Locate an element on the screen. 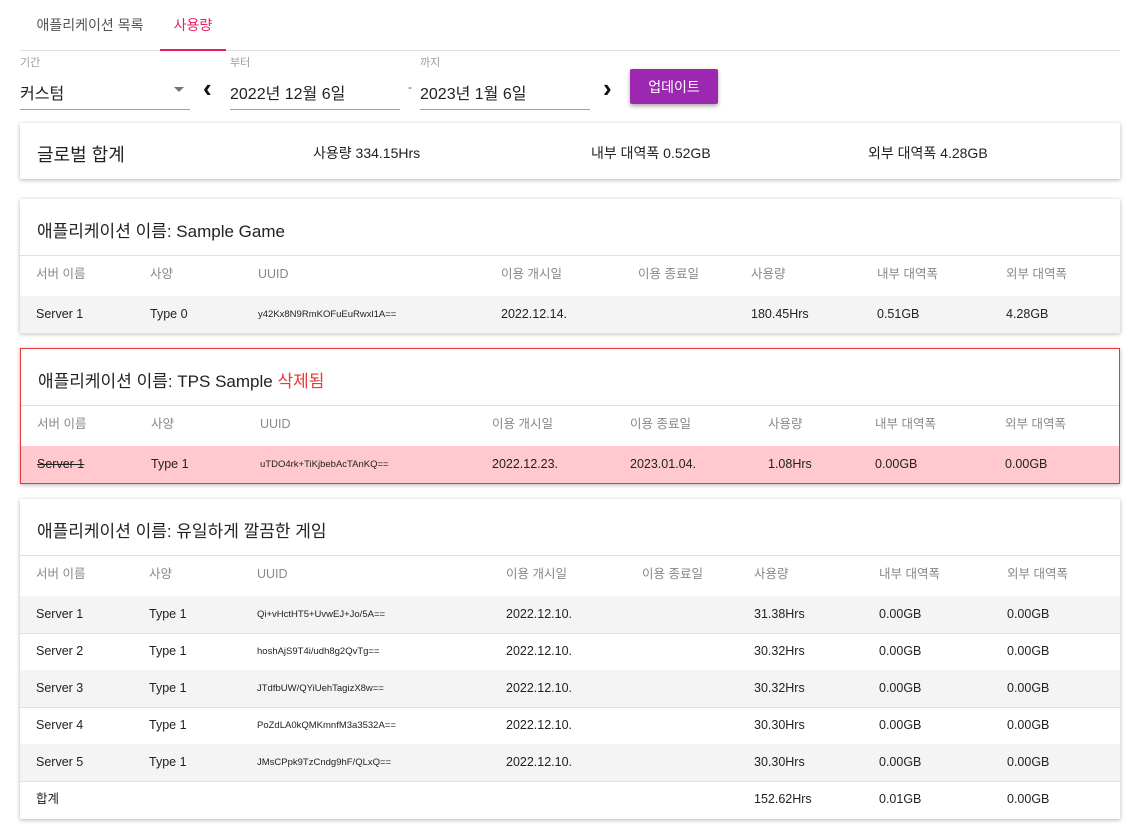  spec: Type 0 is located at coordinates (169, 314).